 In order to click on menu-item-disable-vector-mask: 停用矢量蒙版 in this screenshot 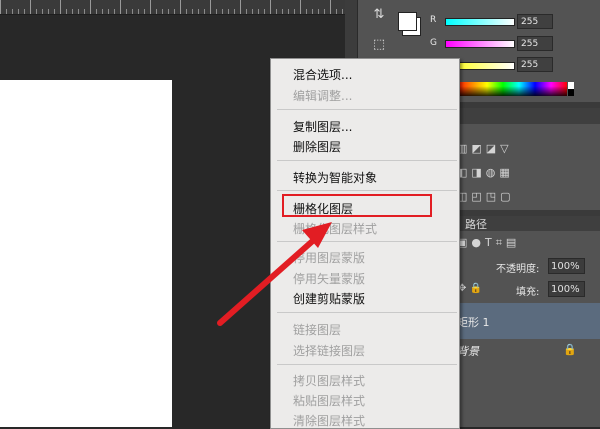, I will do `click(329, 278)`.